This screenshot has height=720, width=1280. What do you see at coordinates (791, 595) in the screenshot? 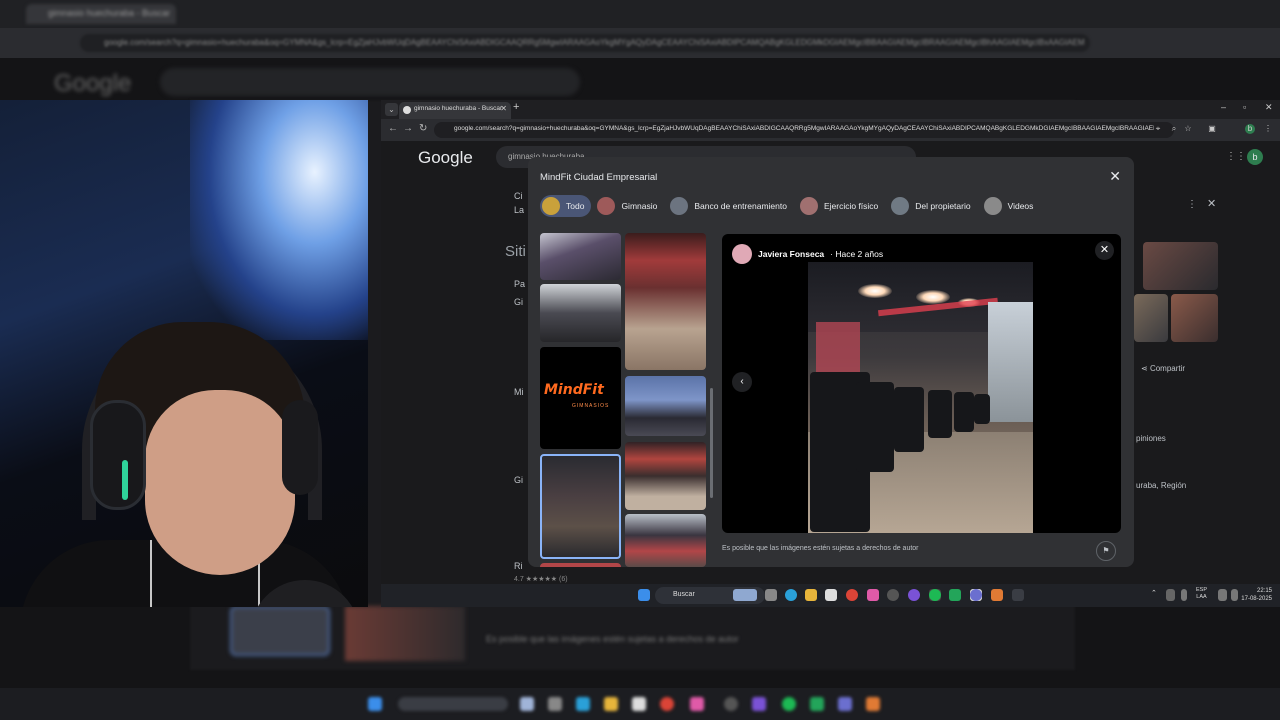
I see `edge-icon` at bounding box center [791, 595].